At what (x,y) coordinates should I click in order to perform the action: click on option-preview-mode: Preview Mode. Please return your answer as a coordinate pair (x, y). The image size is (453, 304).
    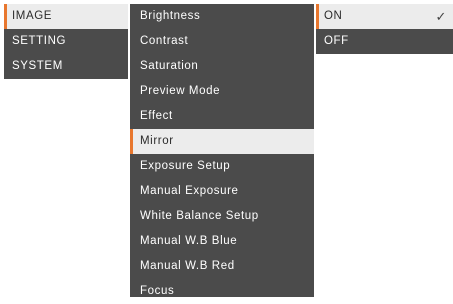
    Looking at the image, I should click on (222, 91).